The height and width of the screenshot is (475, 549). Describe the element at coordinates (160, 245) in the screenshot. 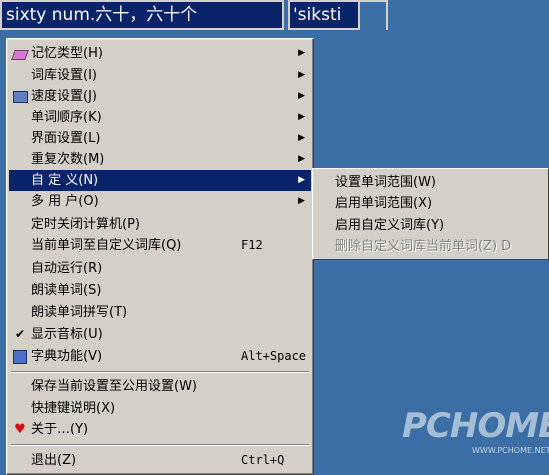

I see `menu-item-add-to-custom-library: 当前单词至自定义词库(Q) F12` at that location.